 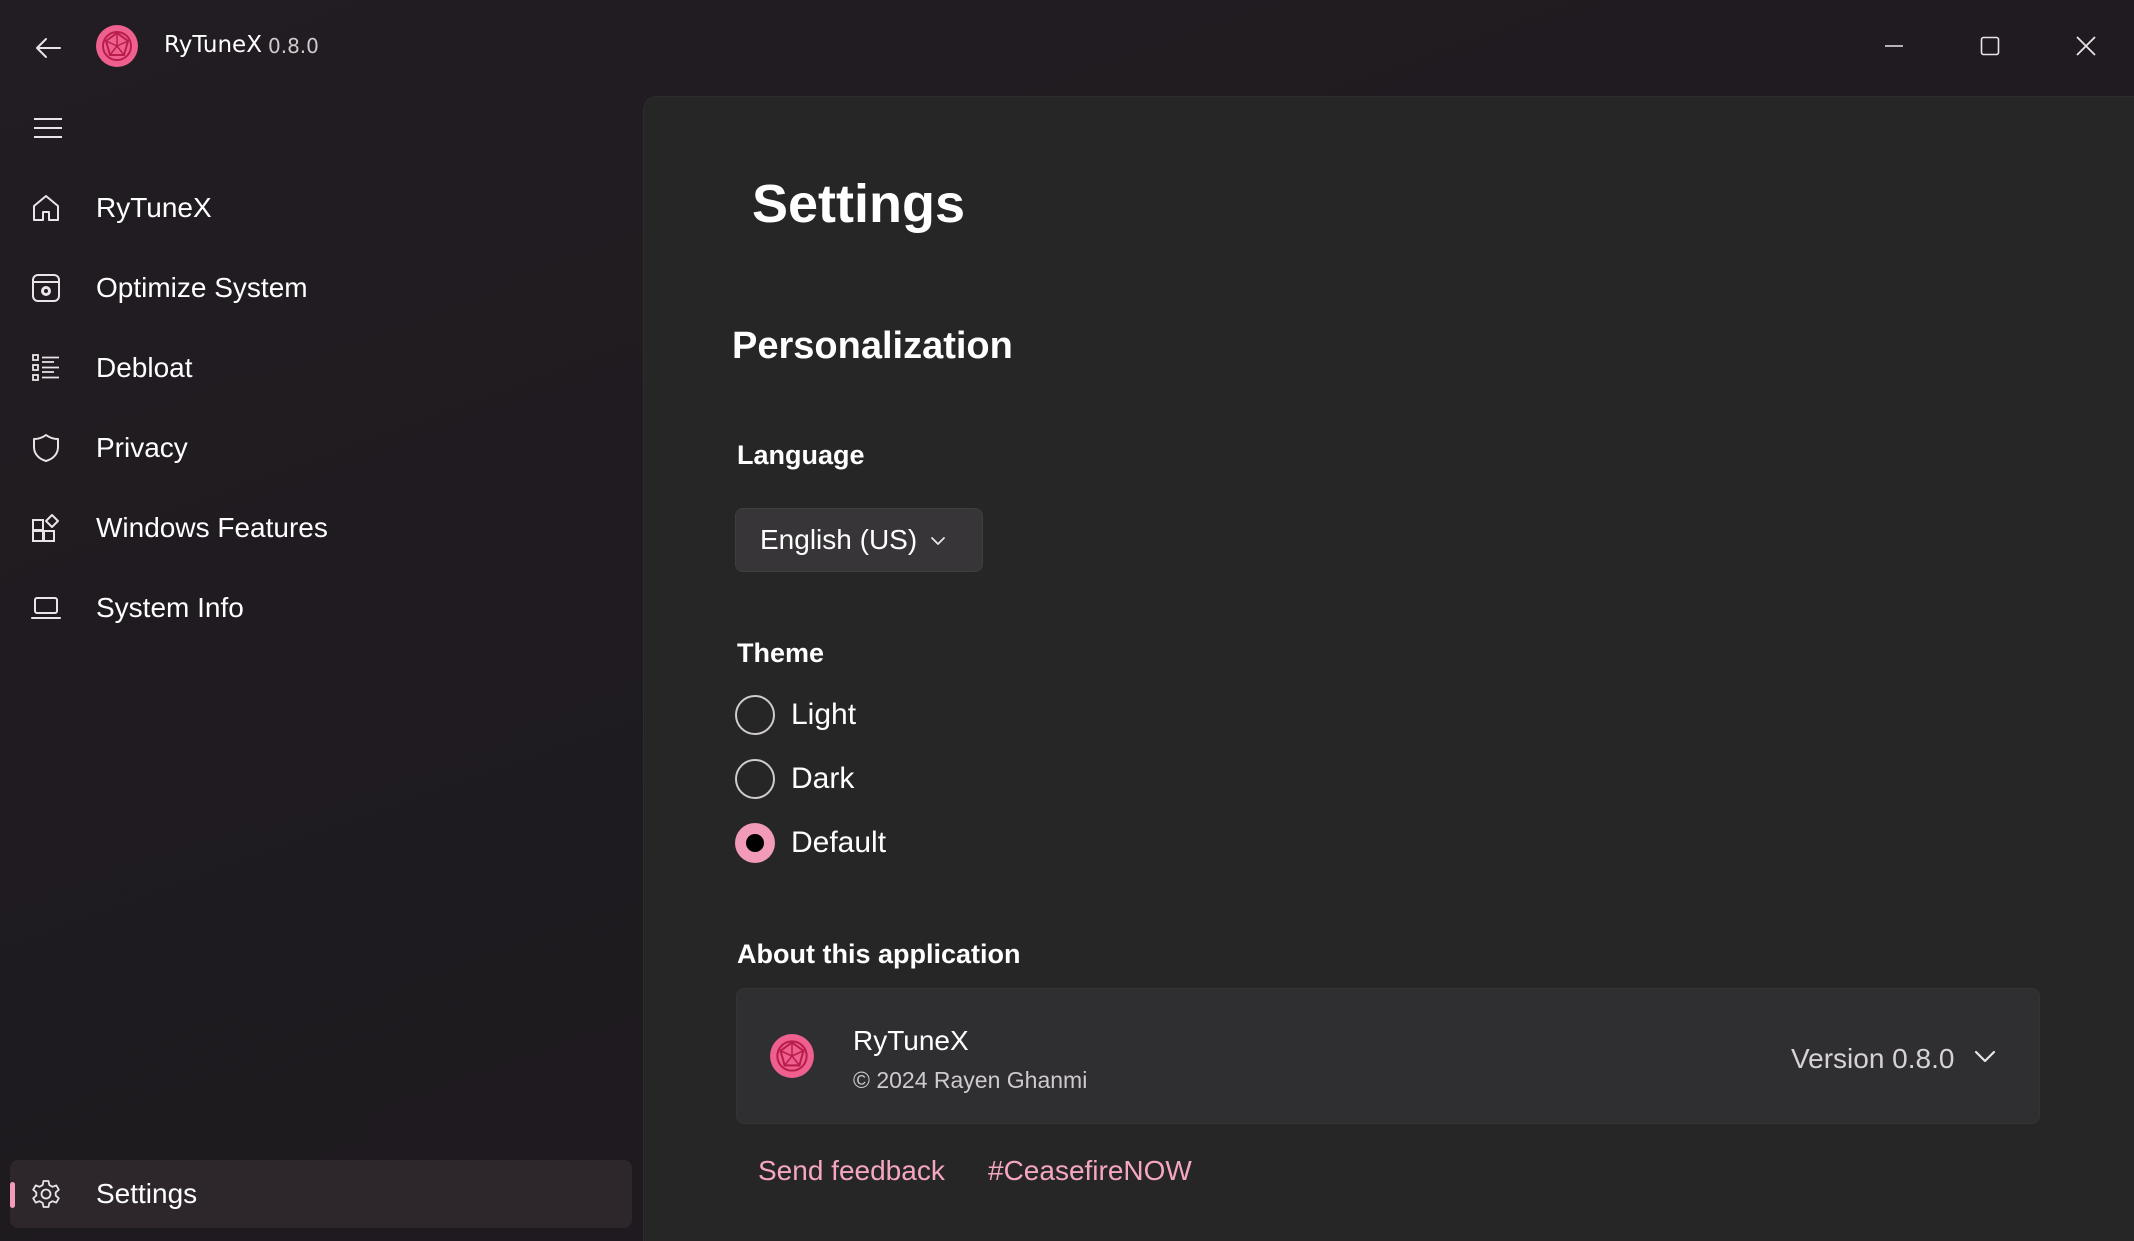 I want to click on sidebar-item-optimize-system: Optimize System, so click(x=320, y=288).